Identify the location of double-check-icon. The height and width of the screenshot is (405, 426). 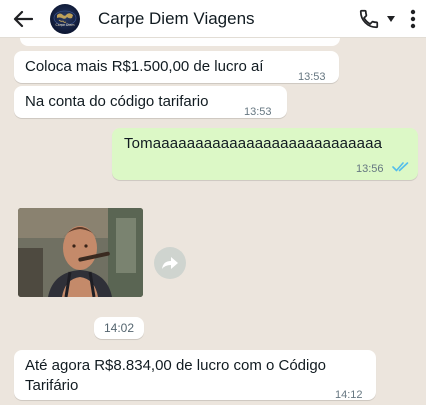
(400, 167).